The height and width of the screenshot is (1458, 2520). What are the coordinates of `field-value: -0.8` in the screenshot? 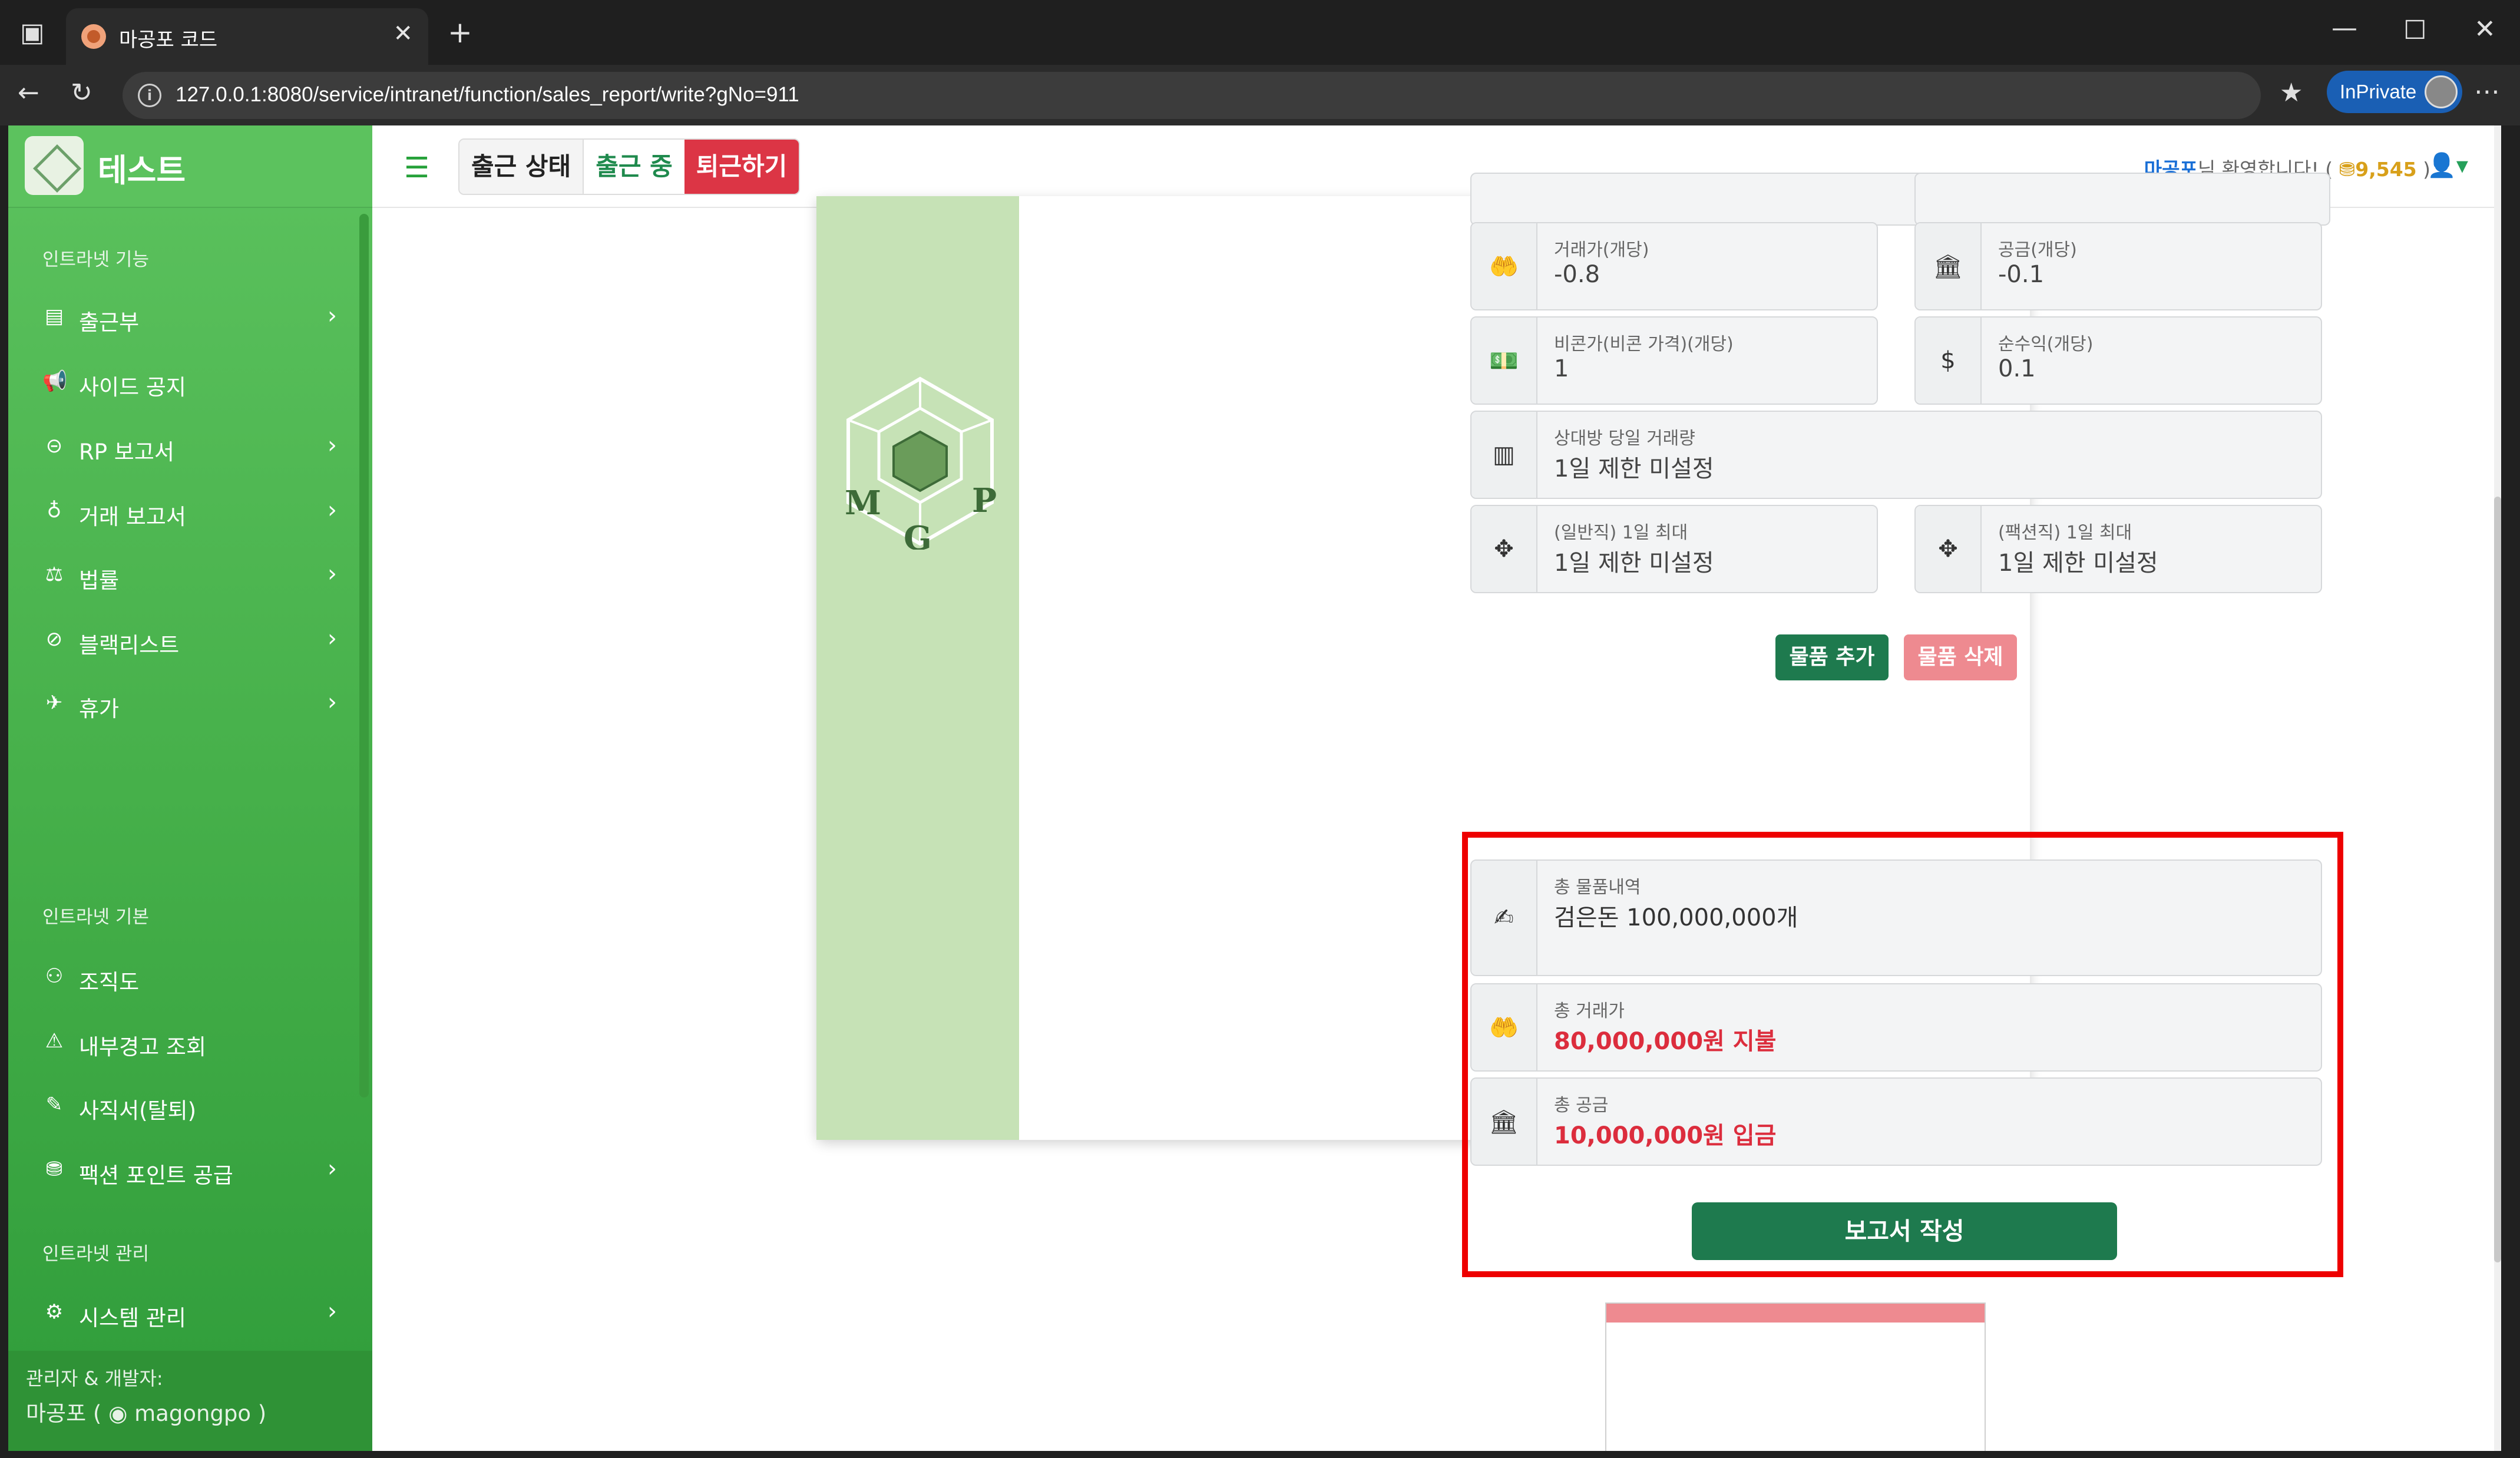 It's located at (1577, 274).